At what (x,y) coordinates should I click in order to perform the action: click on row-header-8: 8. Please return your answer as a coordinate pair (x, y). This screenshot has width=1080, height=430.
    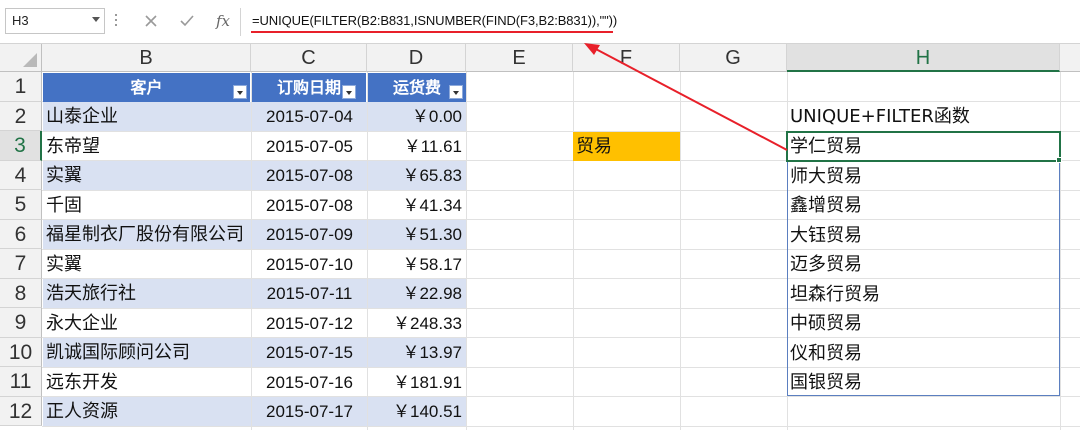
    Looking at the image, I should click on (21, 293).